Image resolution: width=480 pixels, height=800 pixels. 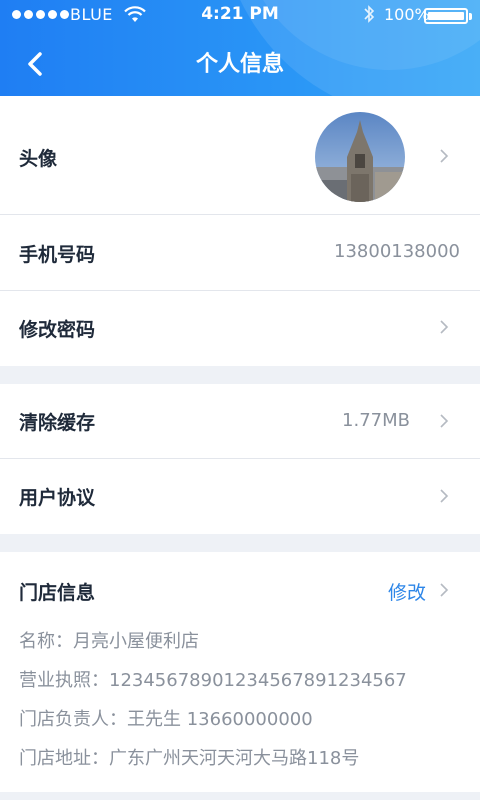 I want to click on bluetooth-icon, so click(x=369, y=14).